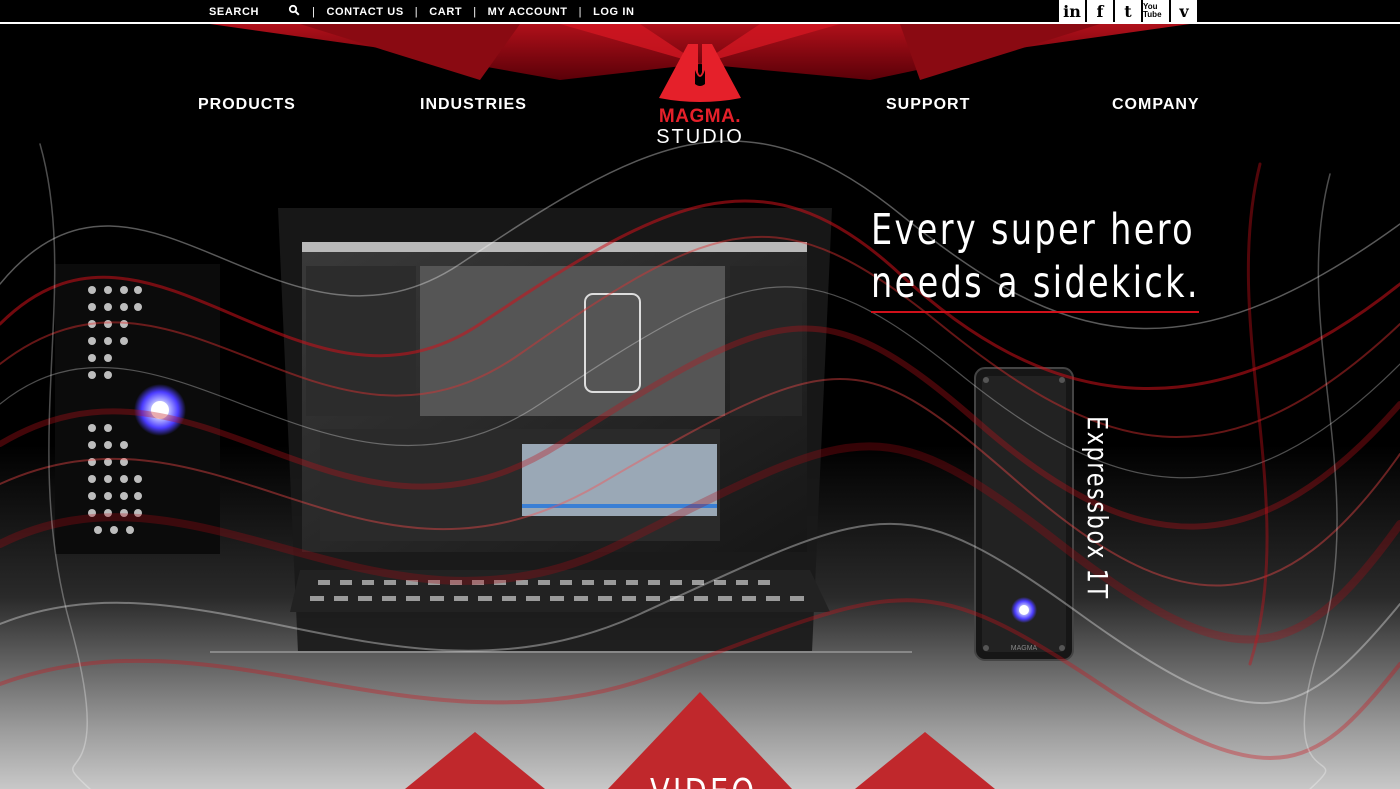 This screenshot has width=1400, height=789. What do you see at coordinates (445, 12) in the screenshot?
I see `cart-link: CART` at bounding box center [445, 12].